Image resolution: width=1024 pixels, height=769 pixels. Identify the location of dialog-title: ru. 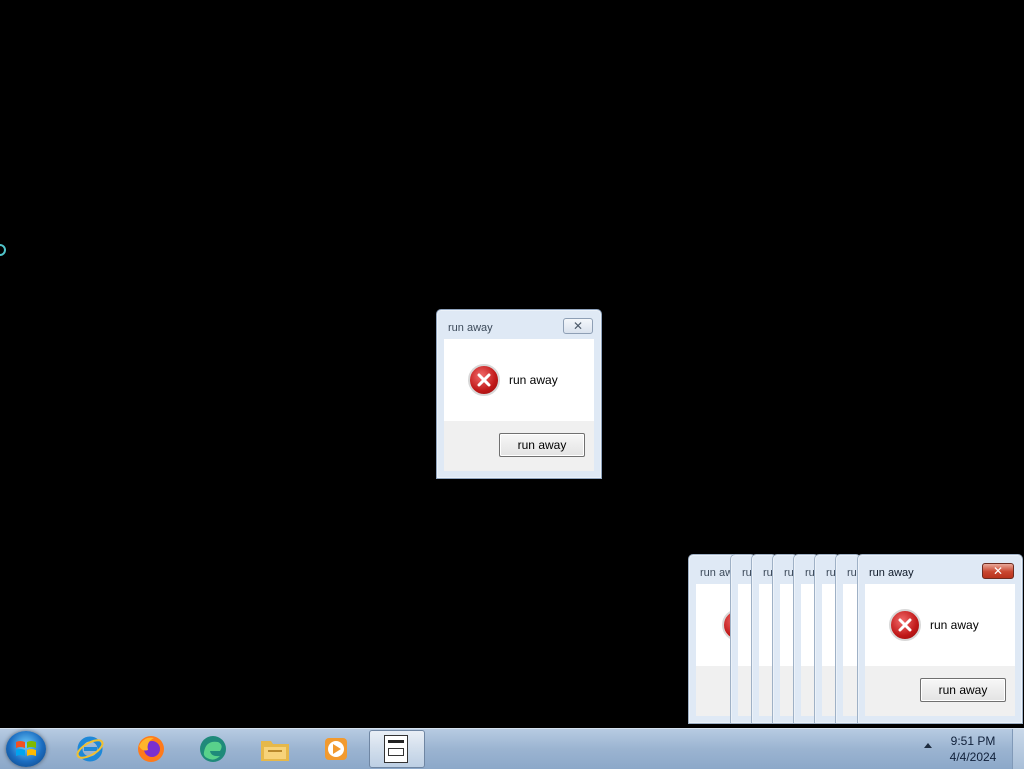
(852, 573).